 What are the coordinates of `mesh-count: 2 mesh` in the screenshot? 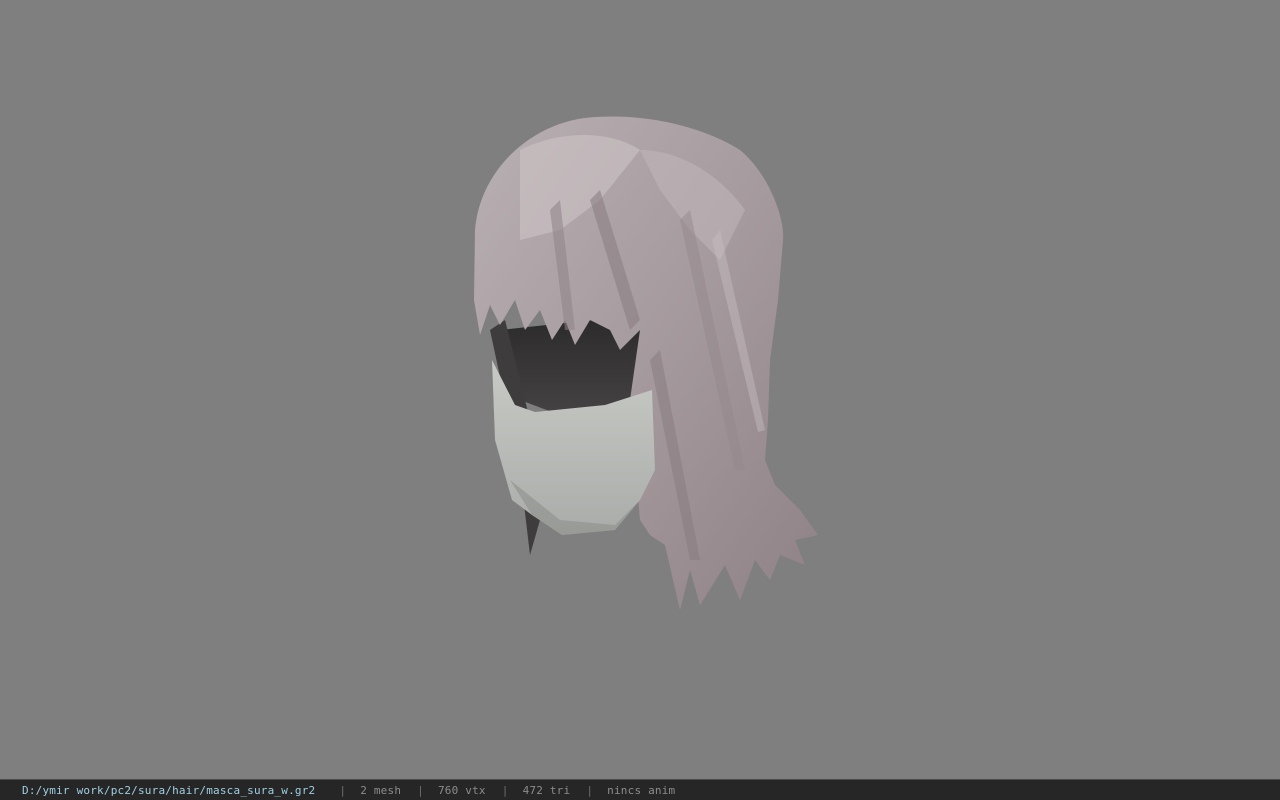 It's located at (381, 790).